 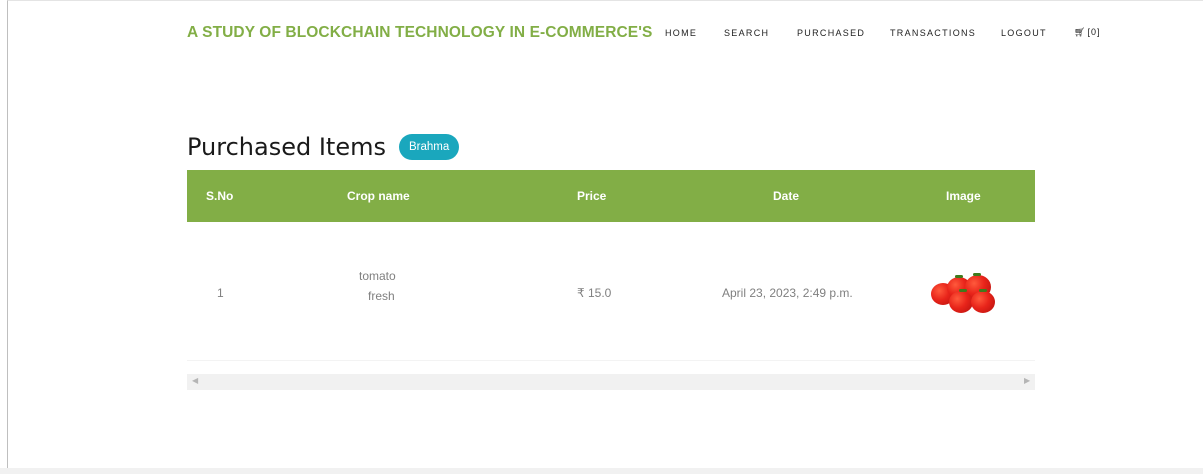 I want to click on nav-cart: 🛒︎[0], so click(x=1087, y=32).